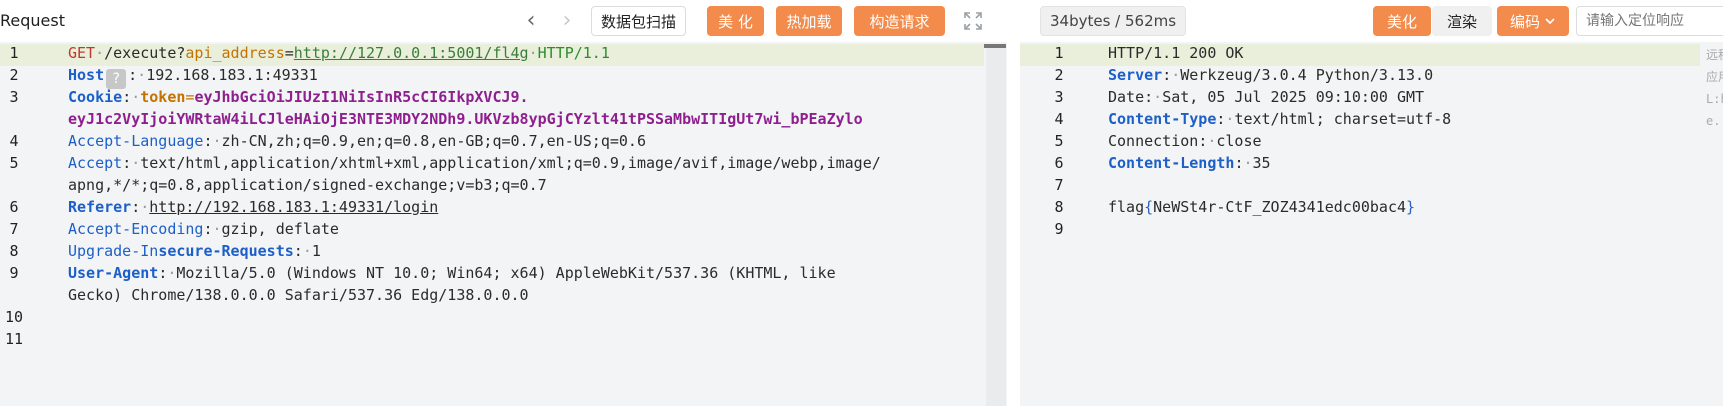  I want to click on request-toolbar: Request ‹ › 数据包扫描 美 化 热加载 构造请求, so click(503, 21).